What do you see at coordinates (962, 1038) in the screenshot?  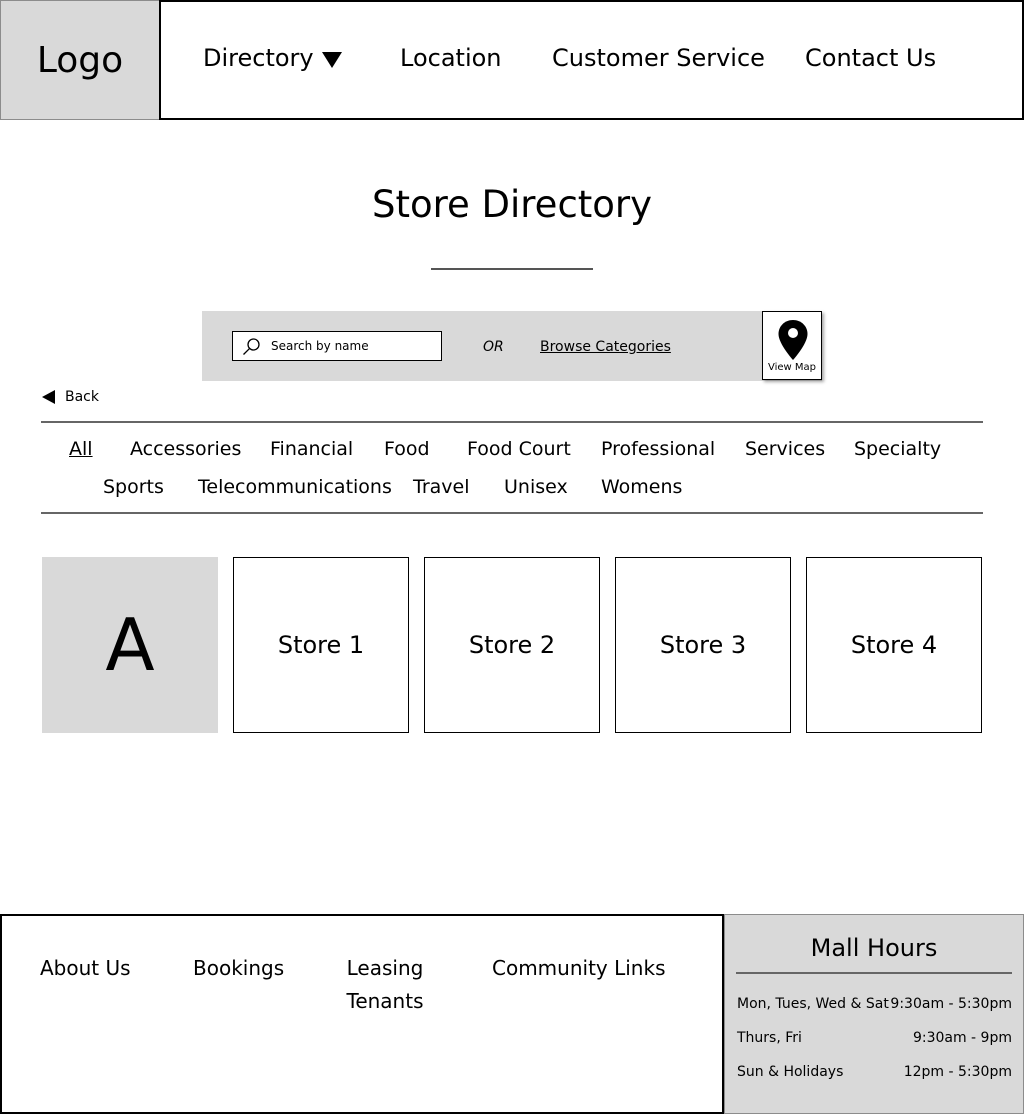 I see `hours-time: 9:30am - 9pm` at bounding box center [962, 1038].